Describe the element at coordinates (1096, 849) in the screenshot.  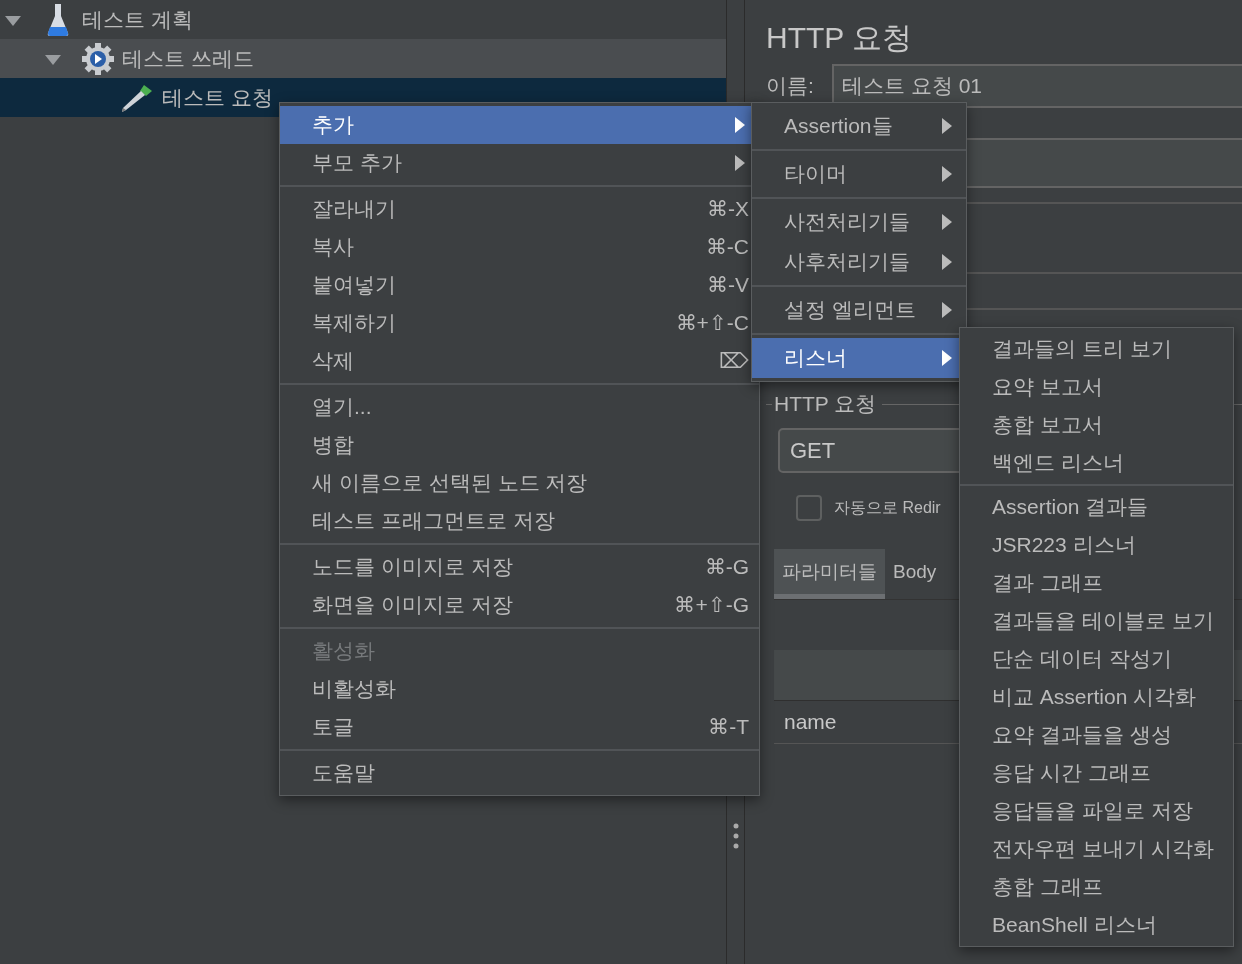
I see `menu-item: 전자우편 보내기 시각화` at that location.